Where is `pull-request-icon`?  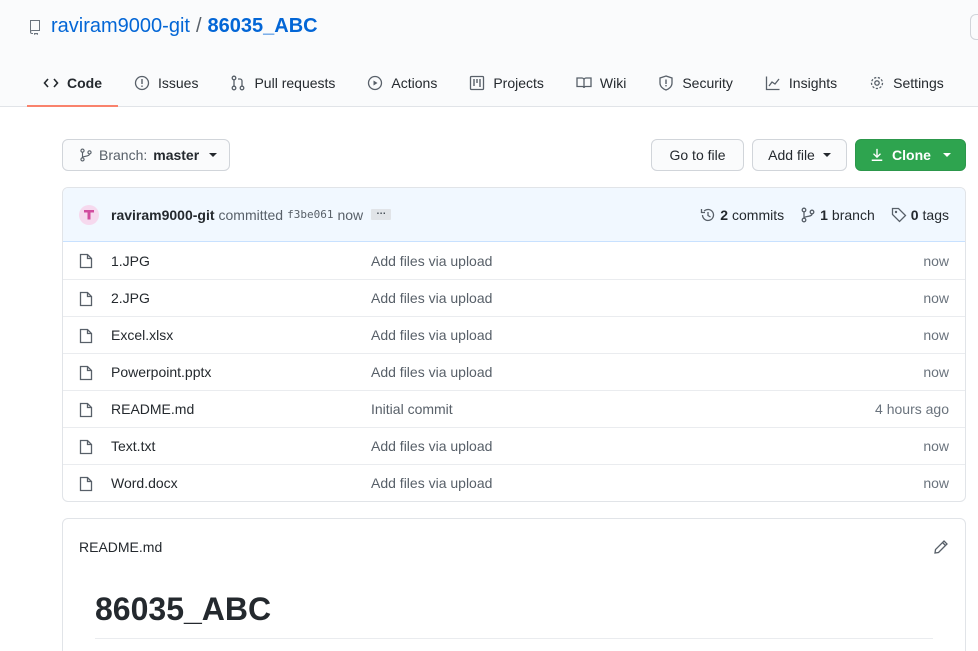 pull-request-icon is located at coordinates (238, 83).